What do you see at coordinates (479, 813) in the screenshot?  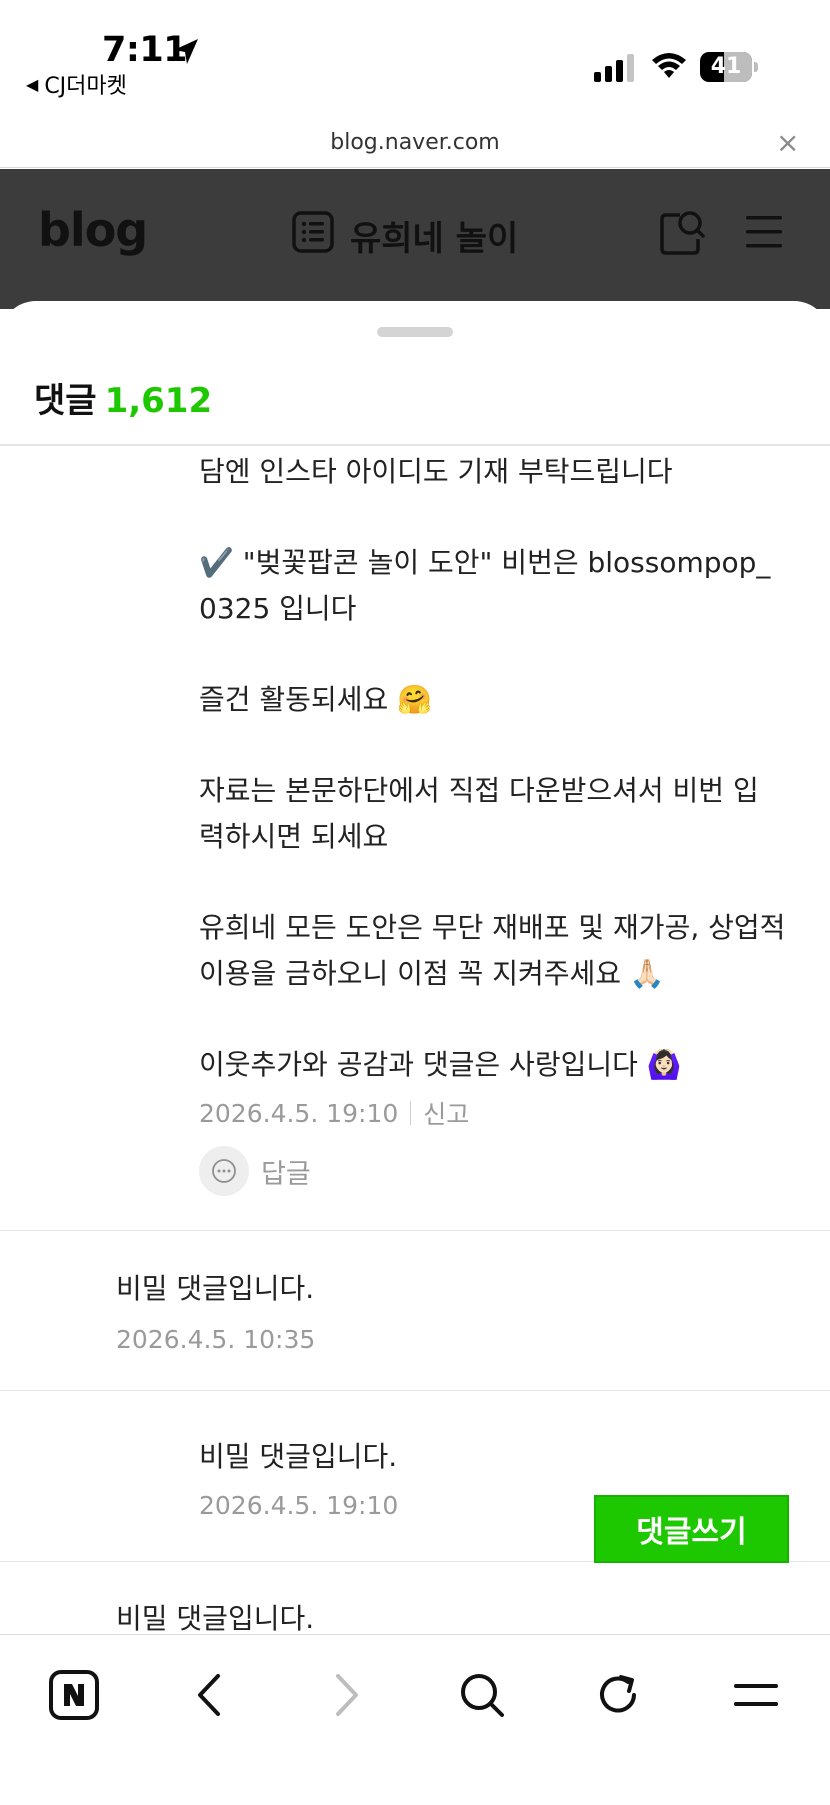 I see `reply-text-line: 자료는 본문하단에서 직접 다운받으셔서 비번 입 력하시면 되세요` at bounding box center [479, 813].